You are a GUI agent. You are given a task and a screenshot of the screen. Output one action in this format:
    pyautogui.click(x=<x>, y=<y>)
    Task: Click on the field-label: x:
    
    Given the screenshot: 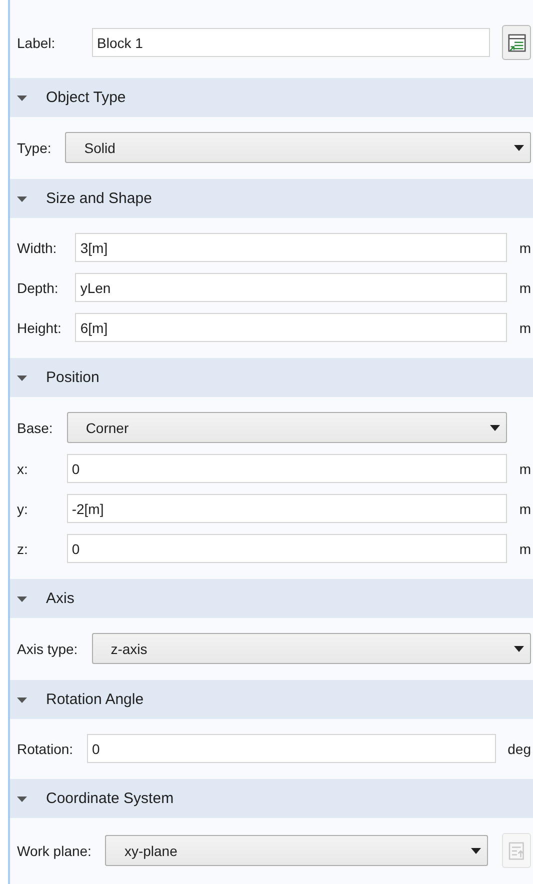 What is the action you would take?
    pyautogui.click(x=23, y=468)
    